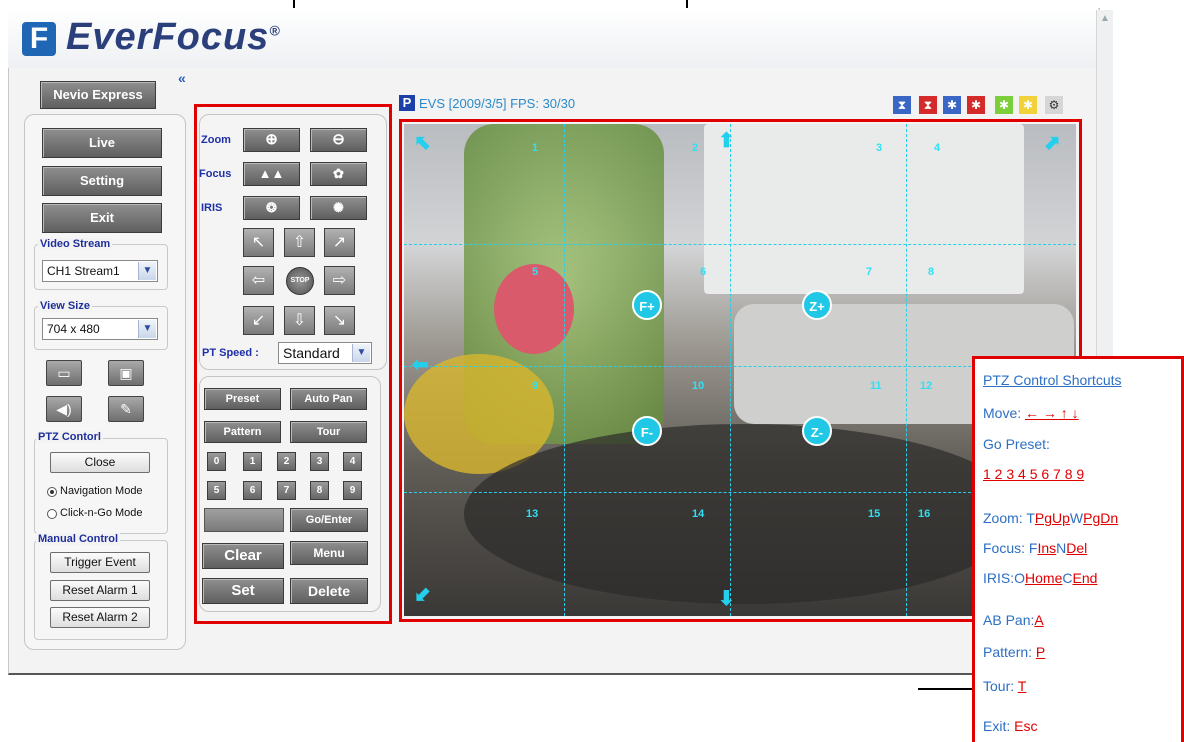 Image resolution: width=1184 pixels, height=742 pixels. I want to click on hourglass-red-icon: ⧗, so click(928, 105).